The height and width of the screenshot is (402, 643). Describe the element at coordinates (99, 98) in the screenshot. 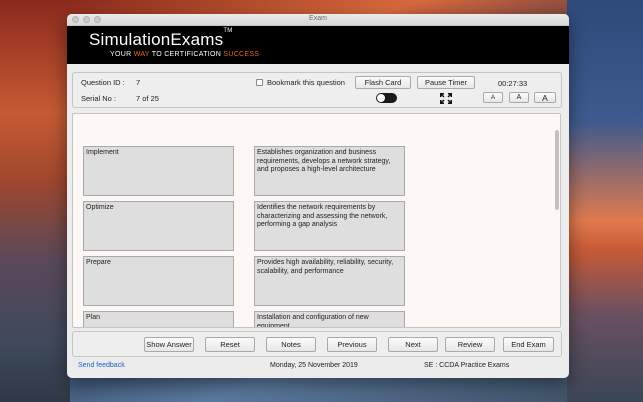

I see `serial-label: Serial No :` at that location.